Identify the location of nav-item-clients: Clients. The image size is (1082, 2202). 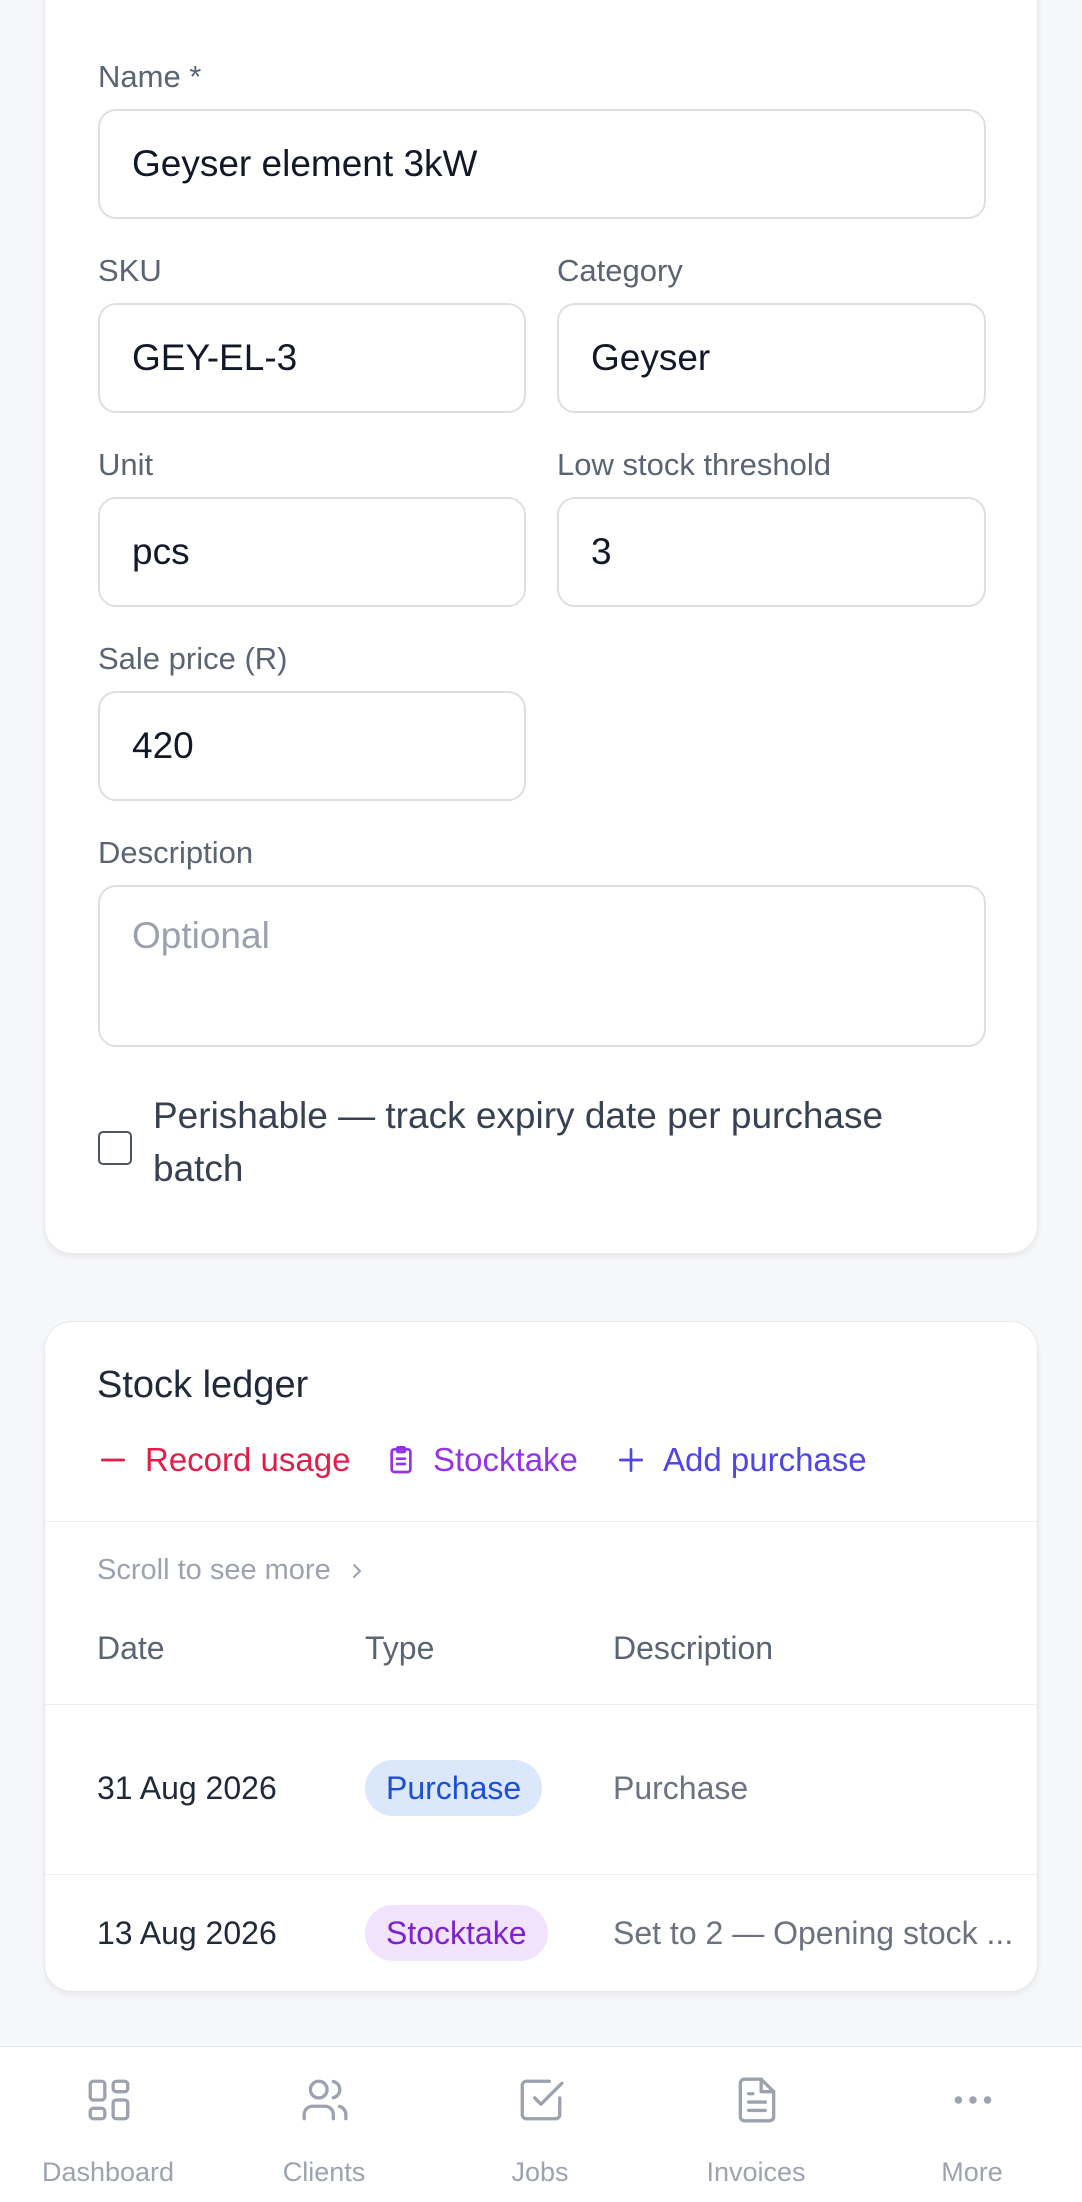
(324, 2124).